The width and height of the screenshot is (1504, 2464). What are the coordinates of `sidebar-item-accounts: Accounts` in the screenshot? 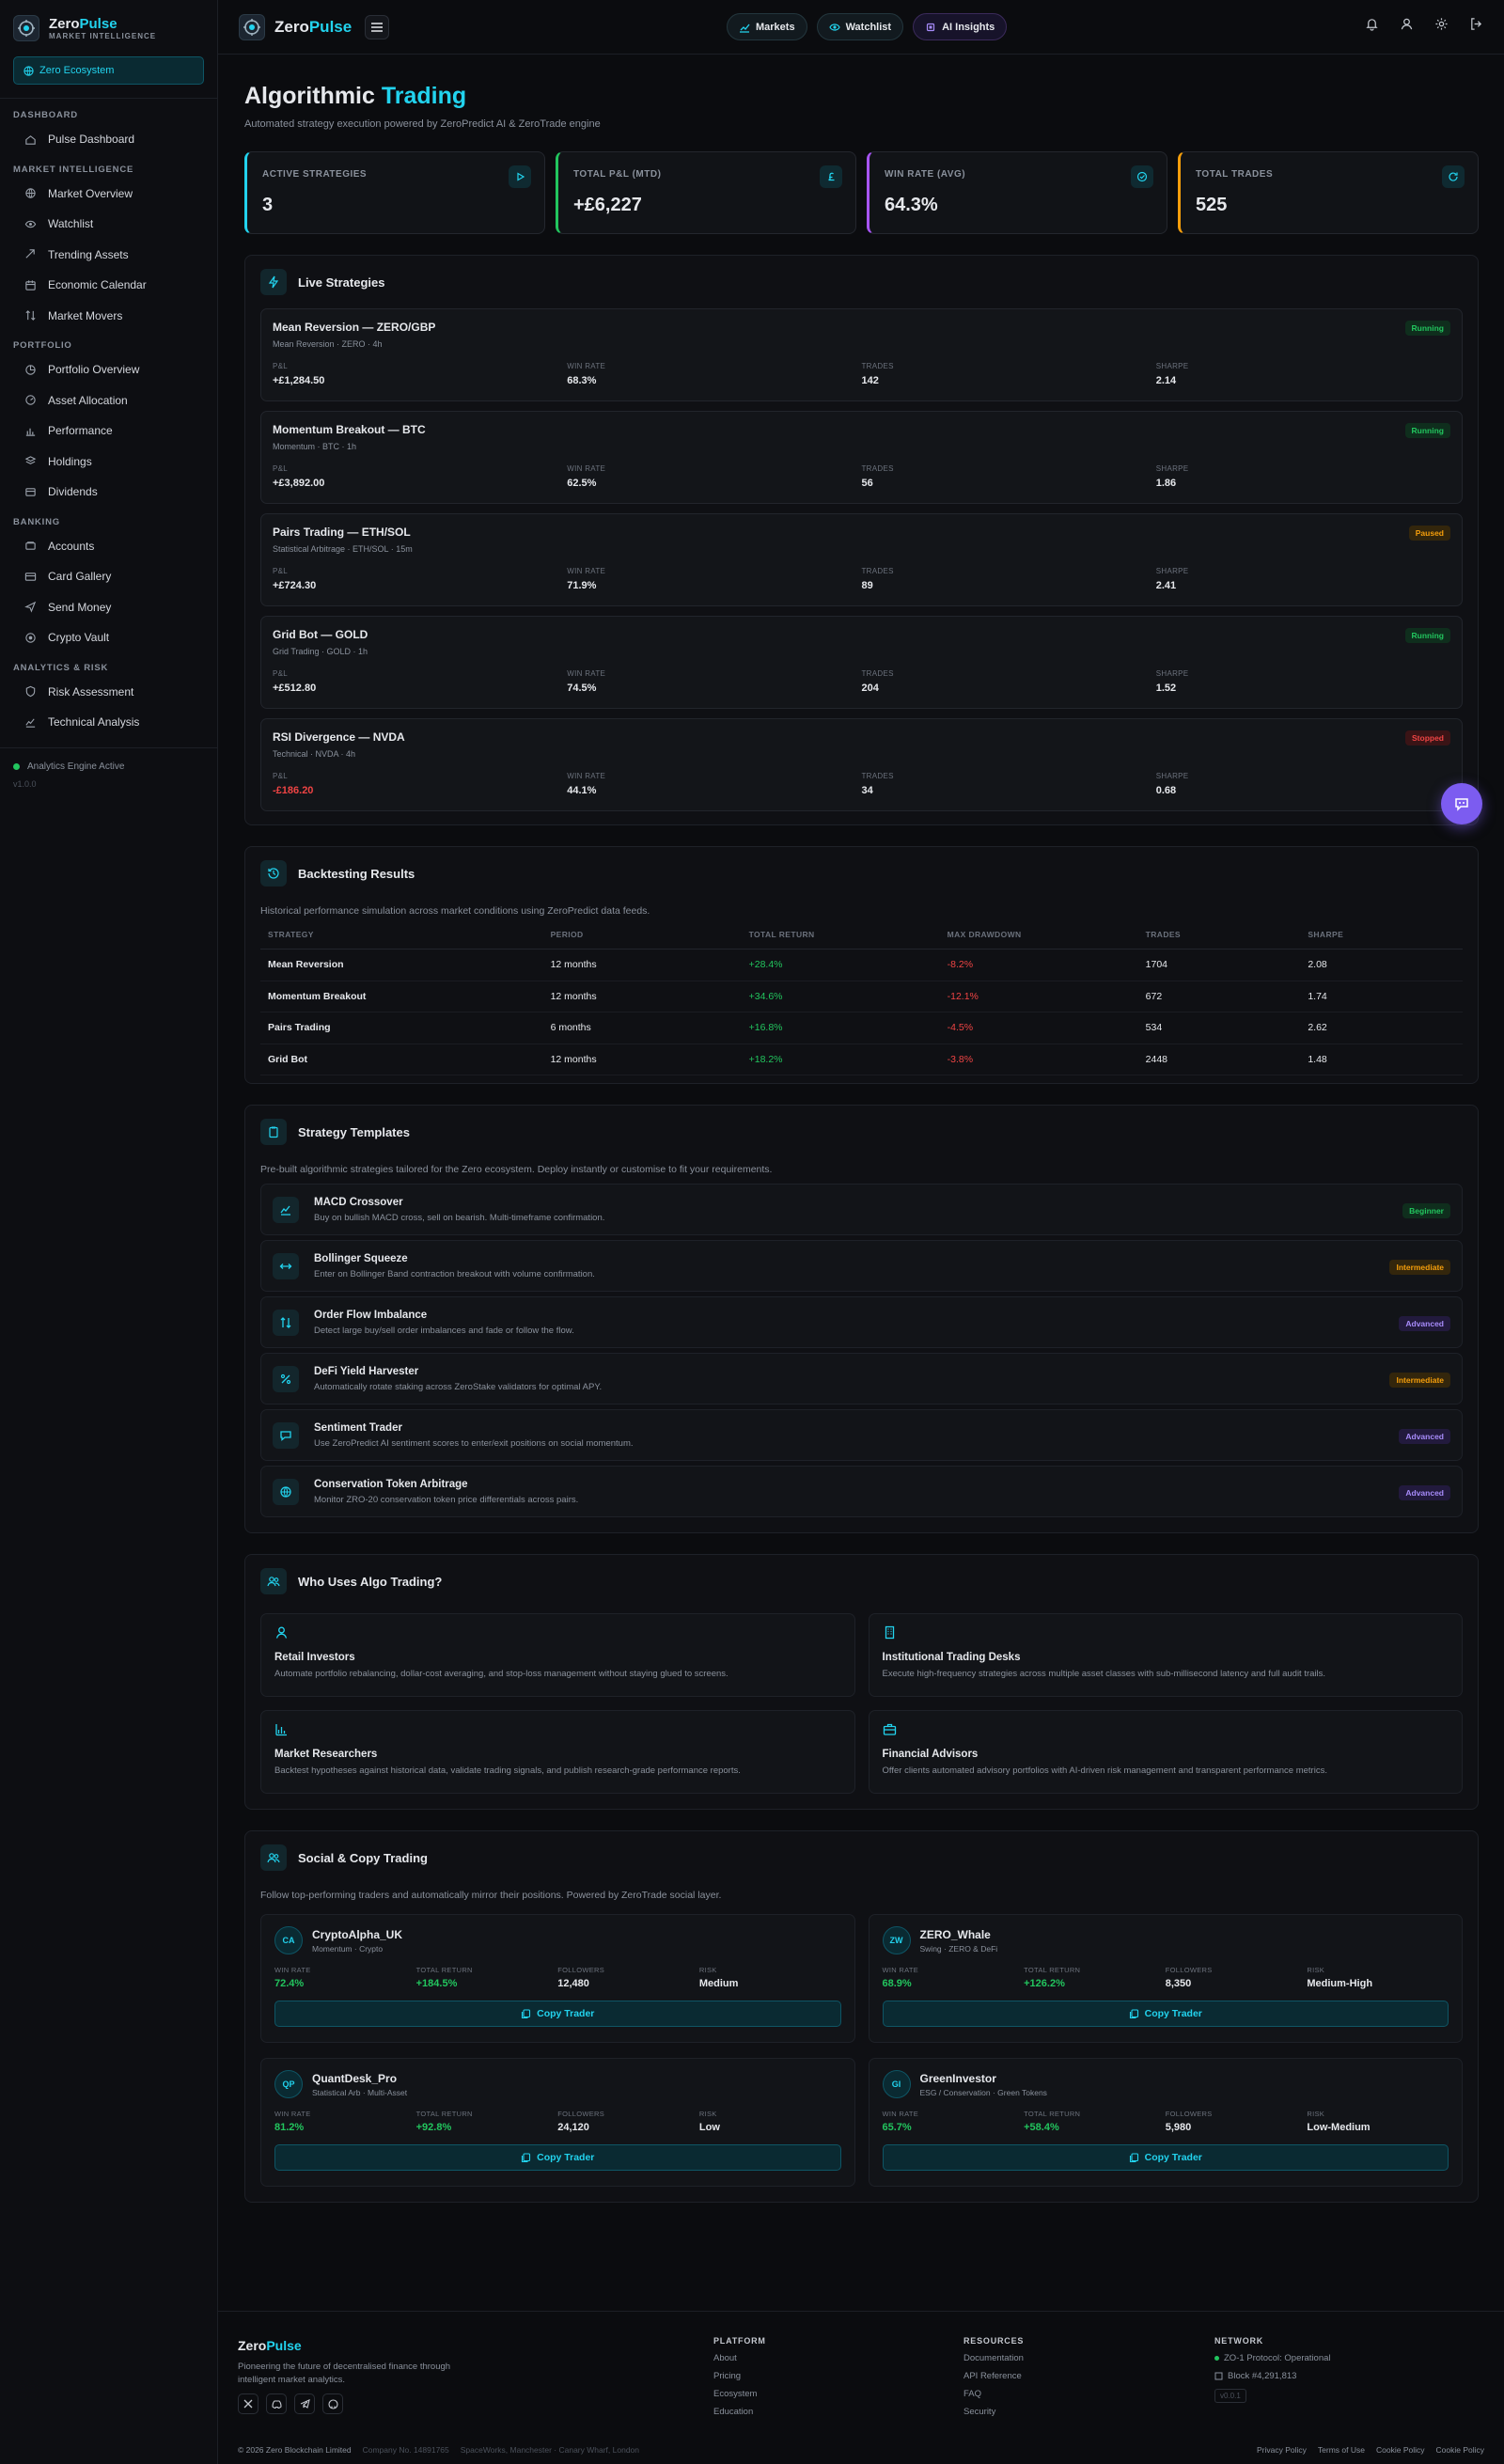 It's located at (108, 546).